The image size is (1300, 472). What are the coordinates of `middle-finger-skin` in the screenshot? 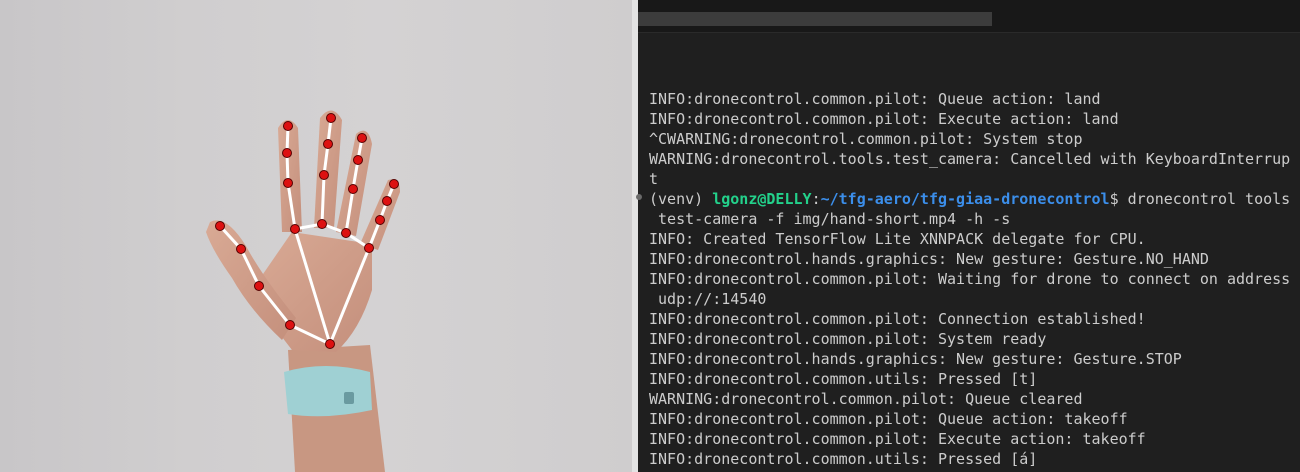 It's located at (328, 169).